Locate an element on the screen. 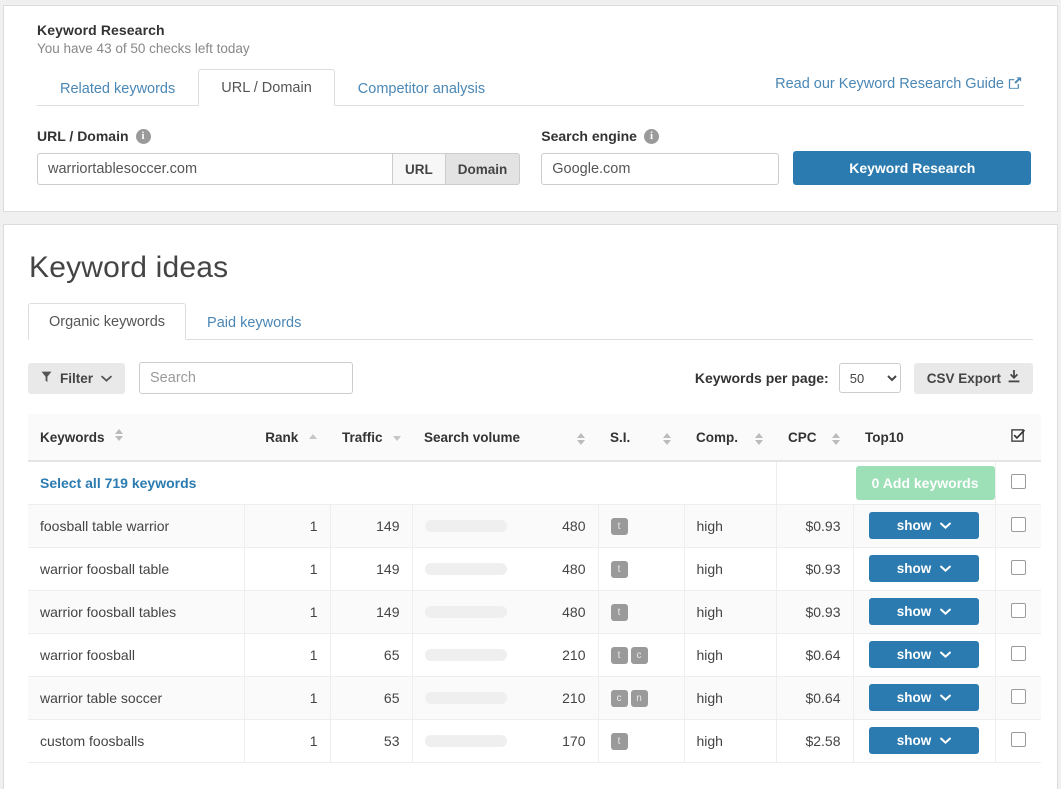  add-keywords-cell: 0 Add keywords is located at coordinates (886, 483).